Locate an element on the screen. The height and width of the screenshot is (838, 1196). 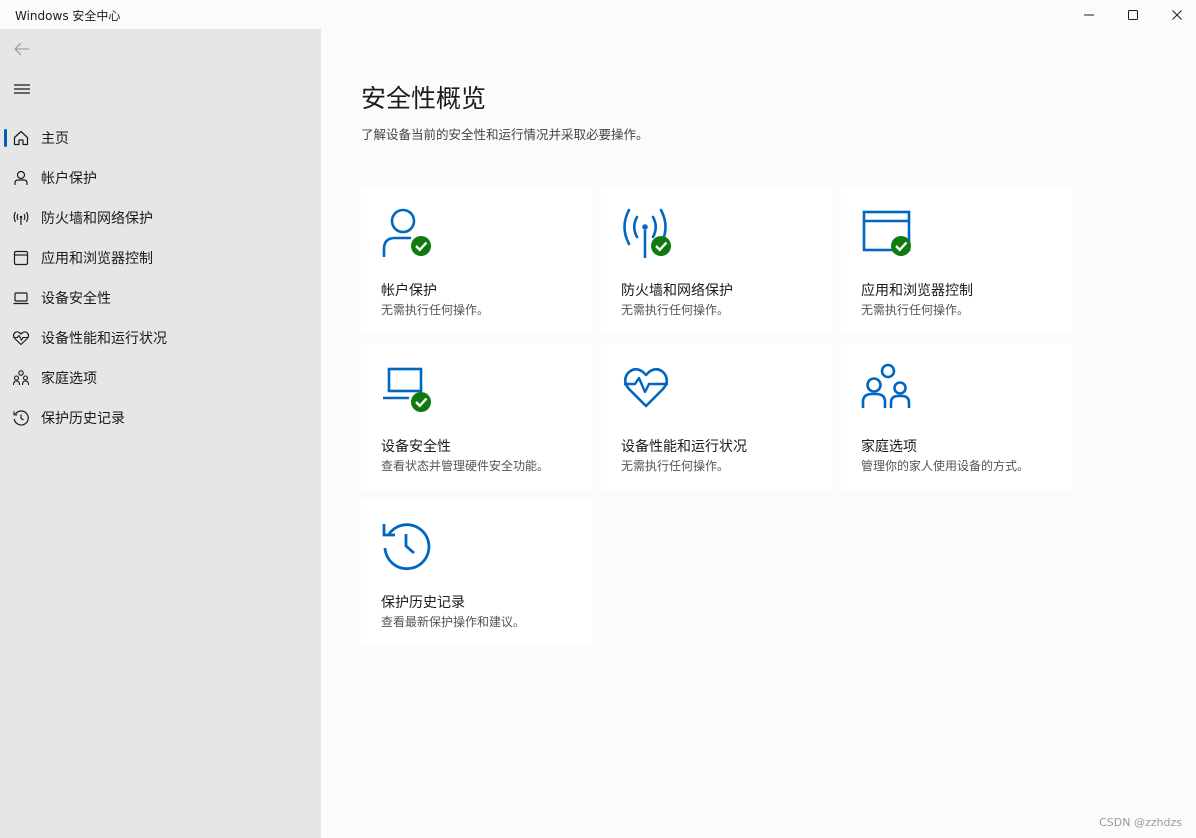
minimize-button is located at coordinates (1089, 14).